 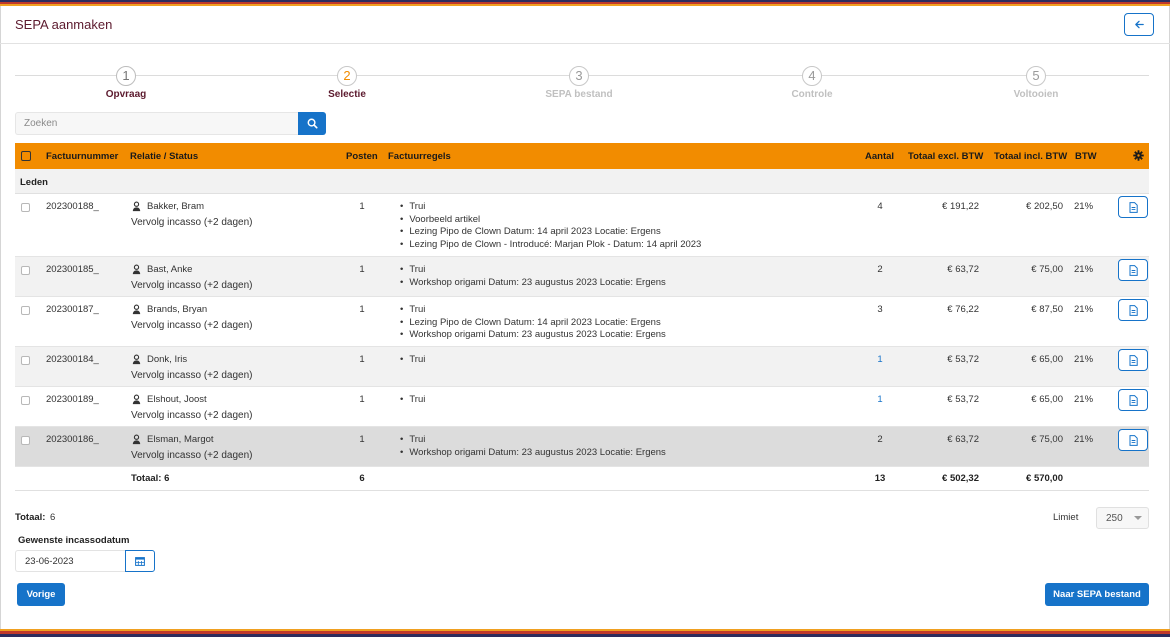 What do you see at coordinates (150, 478) in the screenshot?
I see `totals-label: Totaal: 6` at bounding box center [150, 478].